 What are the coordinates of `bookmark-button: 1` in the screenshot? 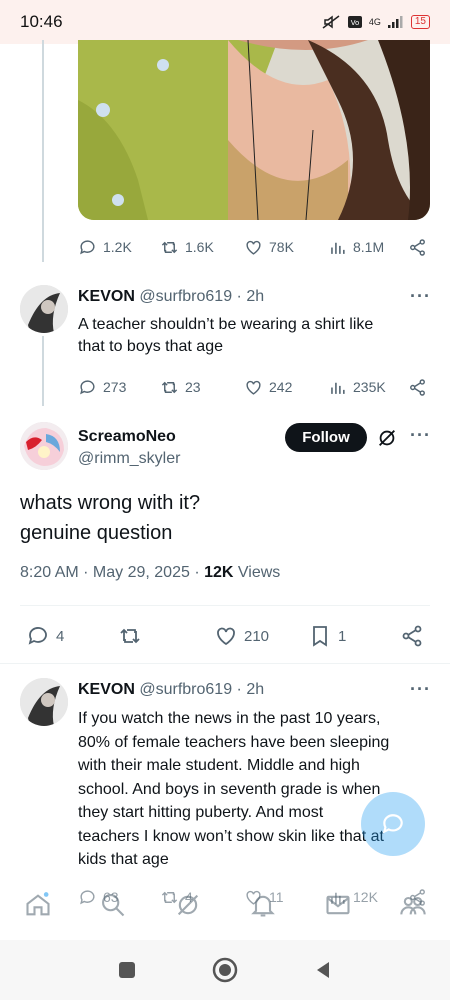 It's located at (327, 636).